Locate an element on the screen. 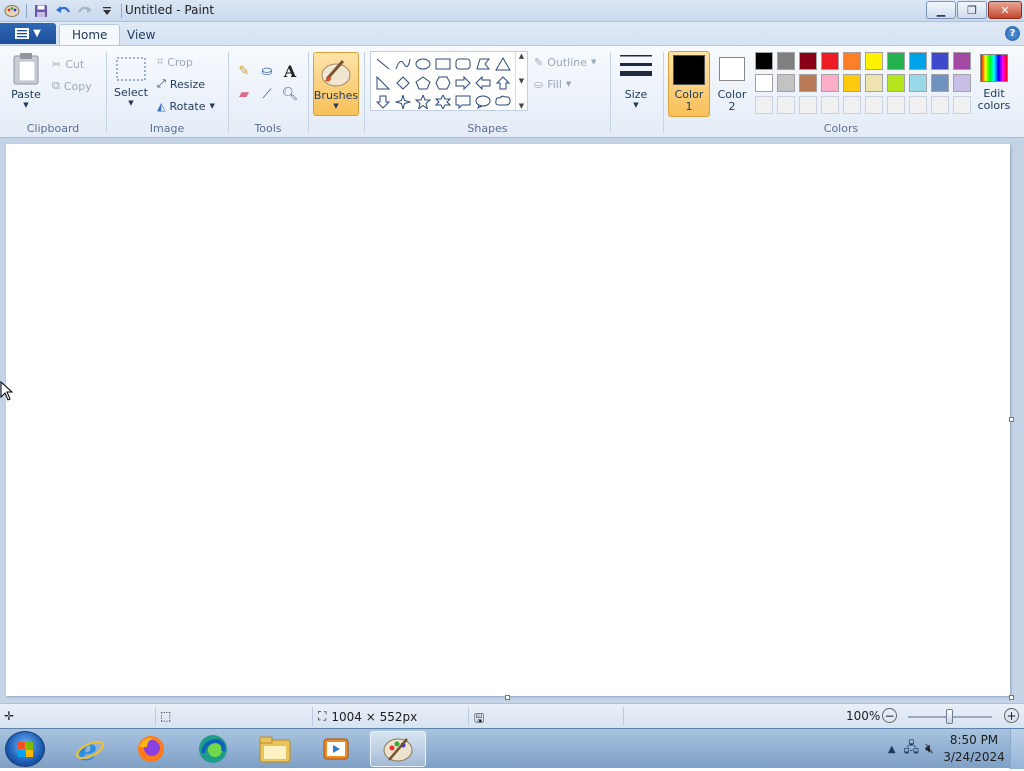 The image size is (1024, 771). paste-button: Paste ▼ is located at coordinates (26, 80).